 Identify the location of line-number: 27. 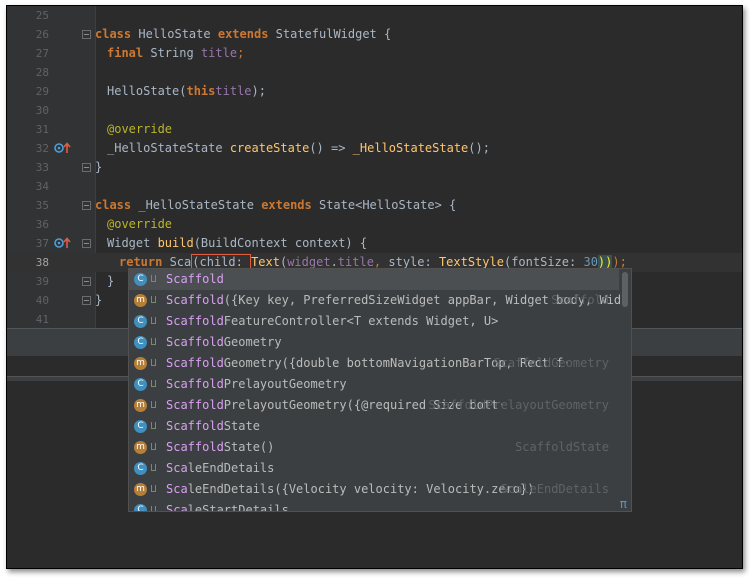
(42, 53).